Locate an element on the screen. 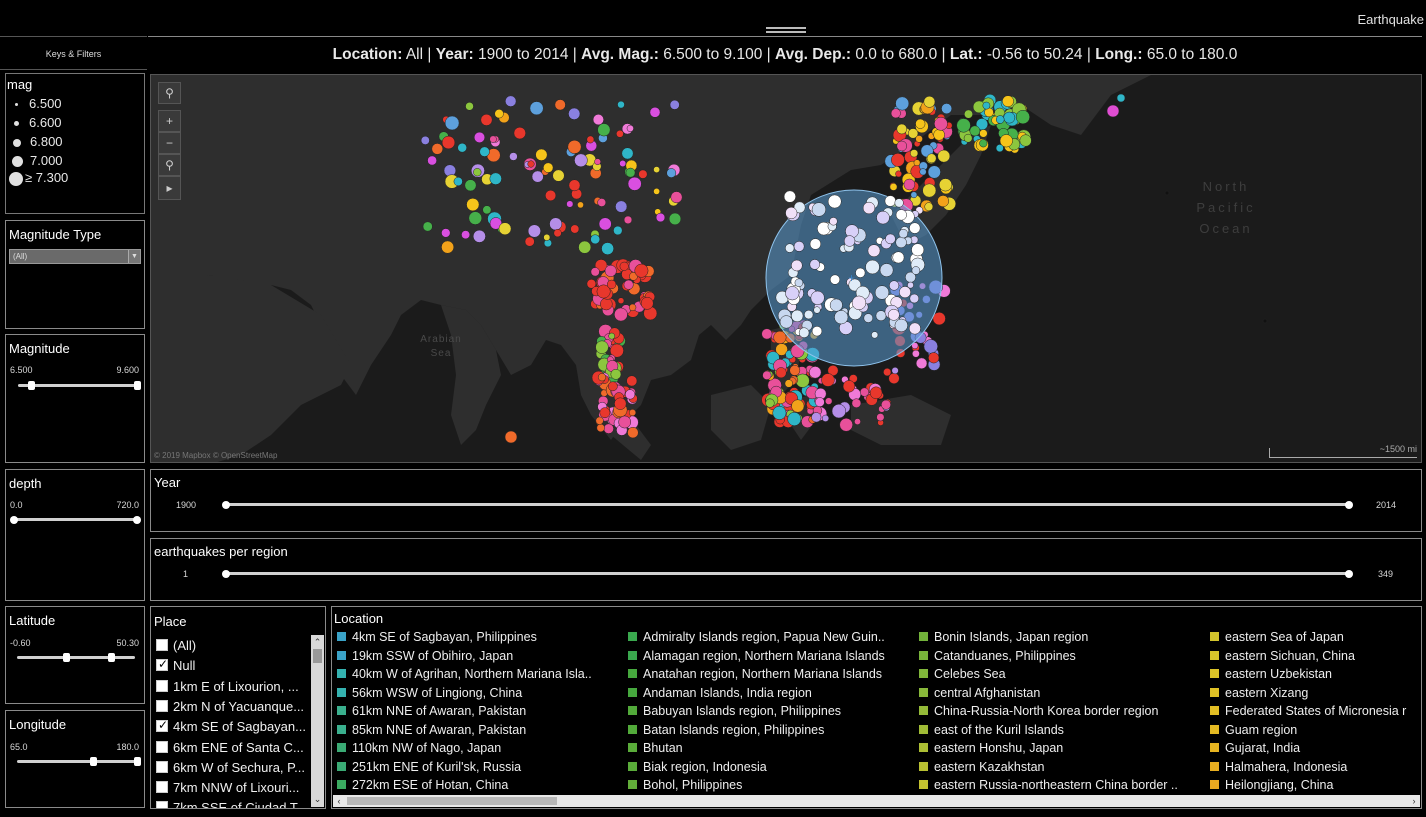  pin-map-button: ⚲ is located at coordinates (169, 165).